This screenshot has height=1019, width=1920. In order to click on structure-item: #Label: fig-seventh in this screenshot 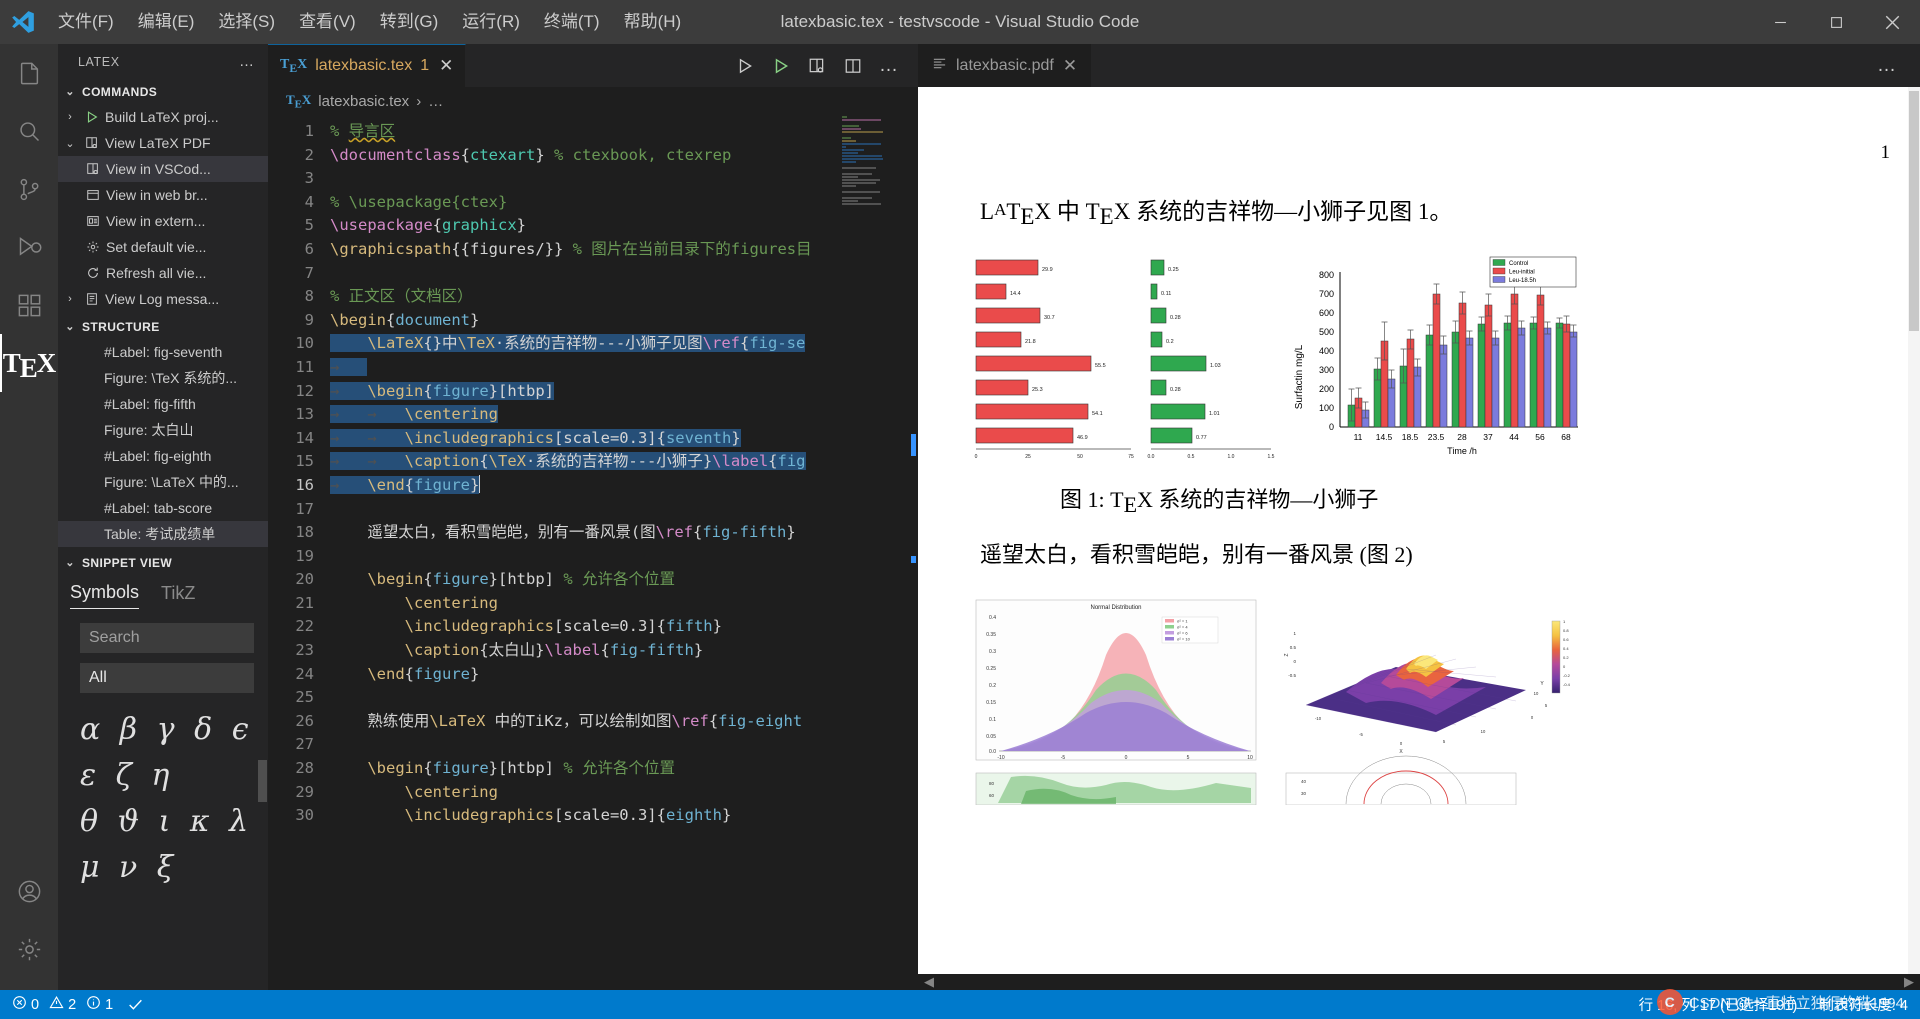, I will do `click(163, 352)`.